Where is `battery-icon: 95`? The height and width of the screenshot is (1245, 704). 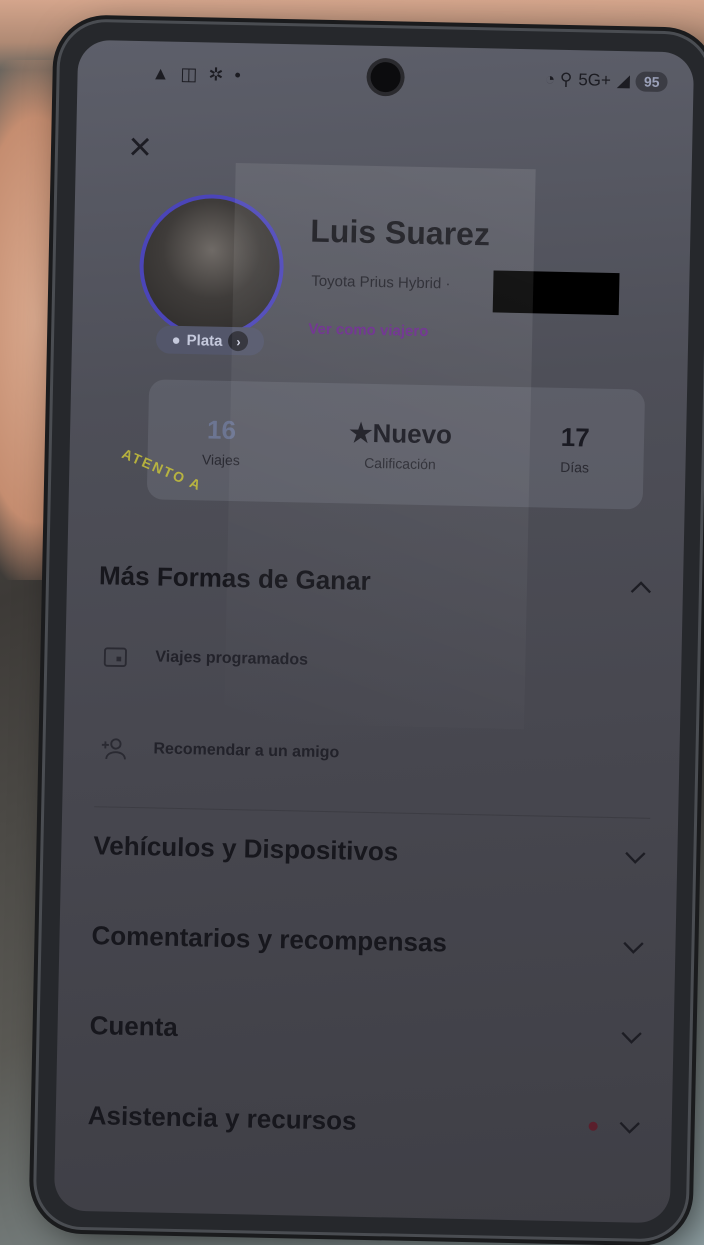 battery-icon: 95 is located at coordinates (651, 82).